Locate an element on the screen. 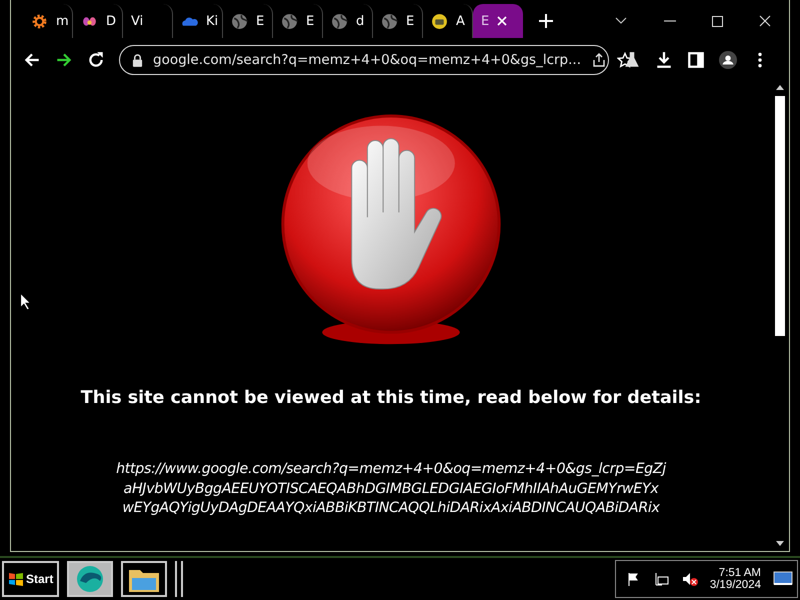 The height and width of the screenshot is (600, 800). clock-time: 7:51 AM is located at coordinates (739, 573).